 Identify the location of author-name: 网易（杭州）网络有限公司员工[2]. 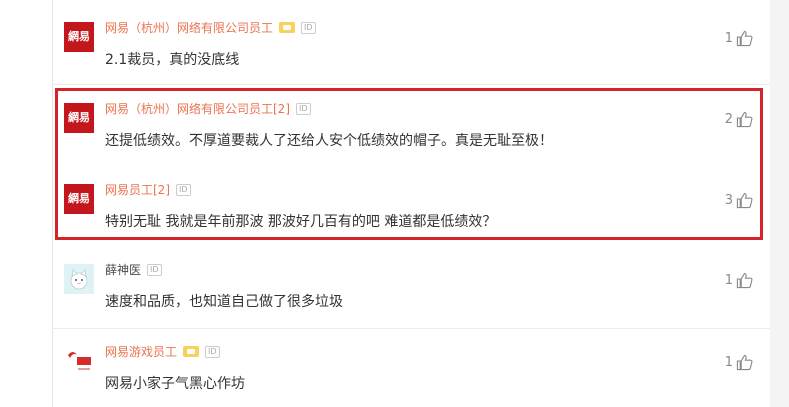
(197, 108).